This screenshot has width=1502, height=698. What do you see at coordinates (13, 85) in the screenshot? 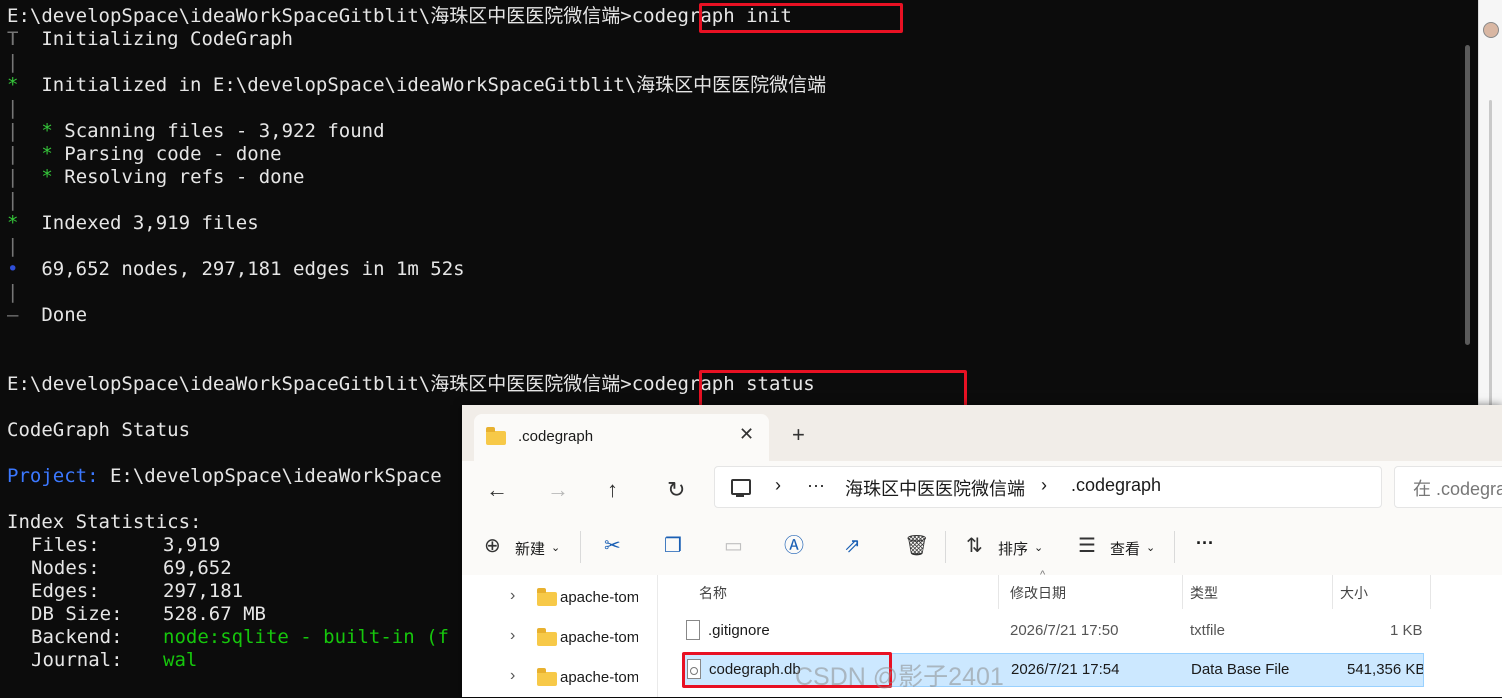
I see `gutter-mark: *` at bounding box center [13, 85].